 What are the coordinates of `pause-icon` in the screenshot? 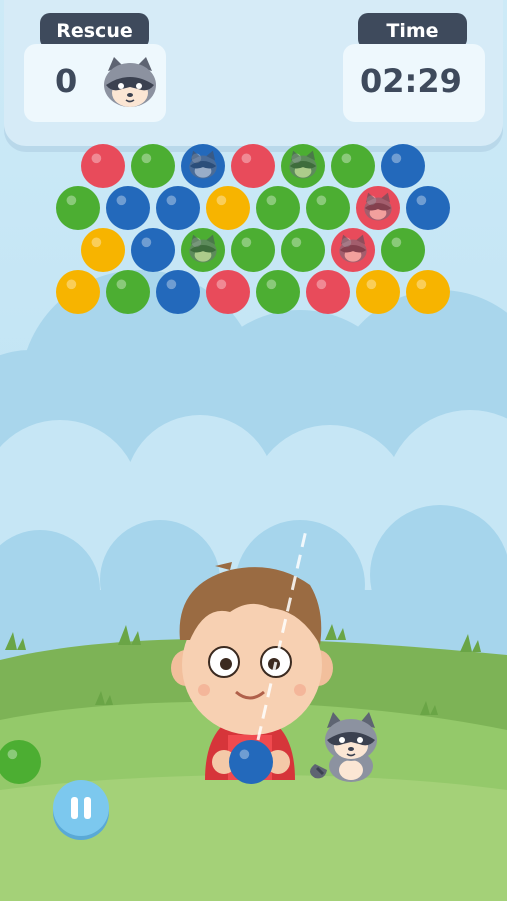 It's located at (81, 808).